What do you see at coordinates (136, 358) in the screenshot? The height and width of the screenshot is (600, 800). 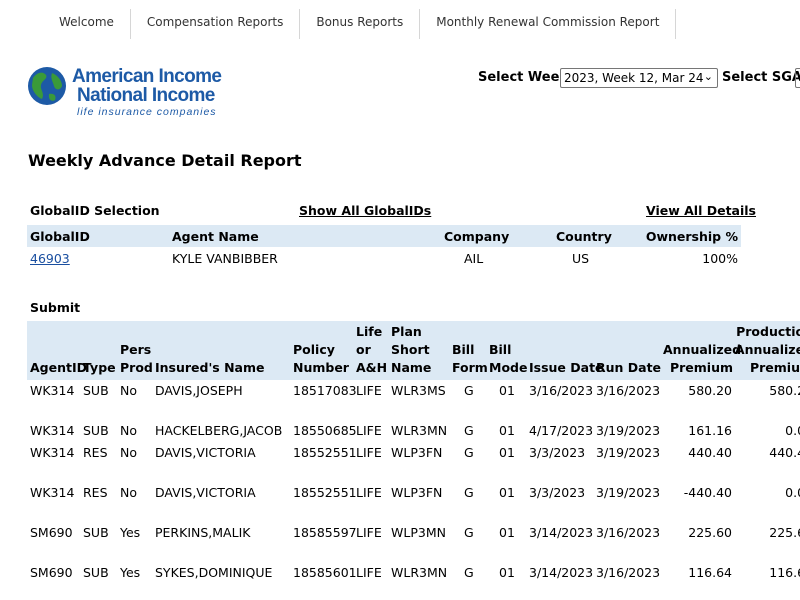 I see `header-pers-prod: Pers Prod` at bounding box center [136, 358].